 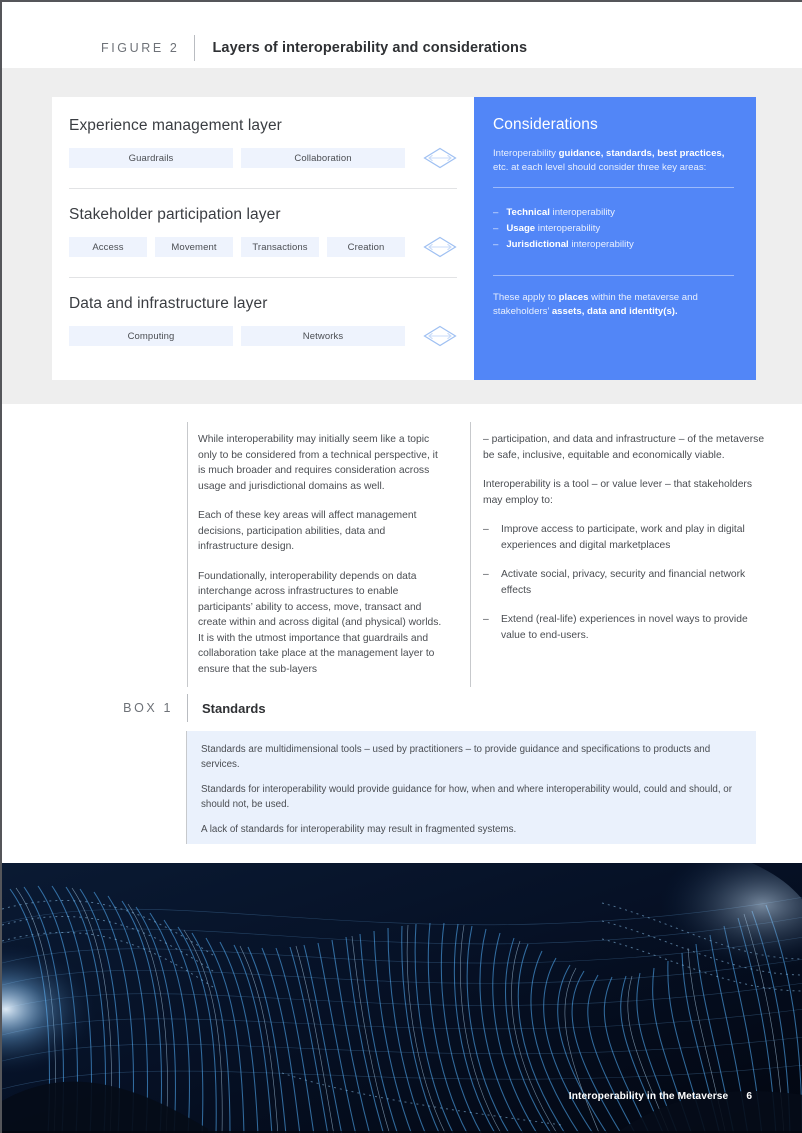 What do you see at coordinates (545, 124) in the screenshot?
I see `considerations-title: Considerations` at bounding box center [545, 124].